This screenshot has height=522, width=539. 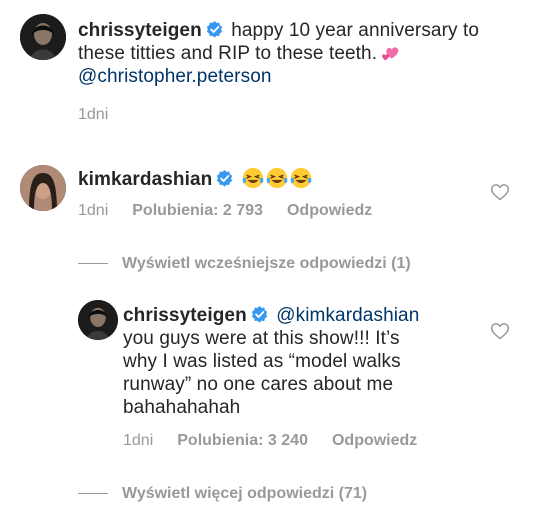 What do you see at coordinates (261, 338) in the screenshot?
I see `reply-line1: you guys were at this show!!! It’s` at bounding box center [261, 338].